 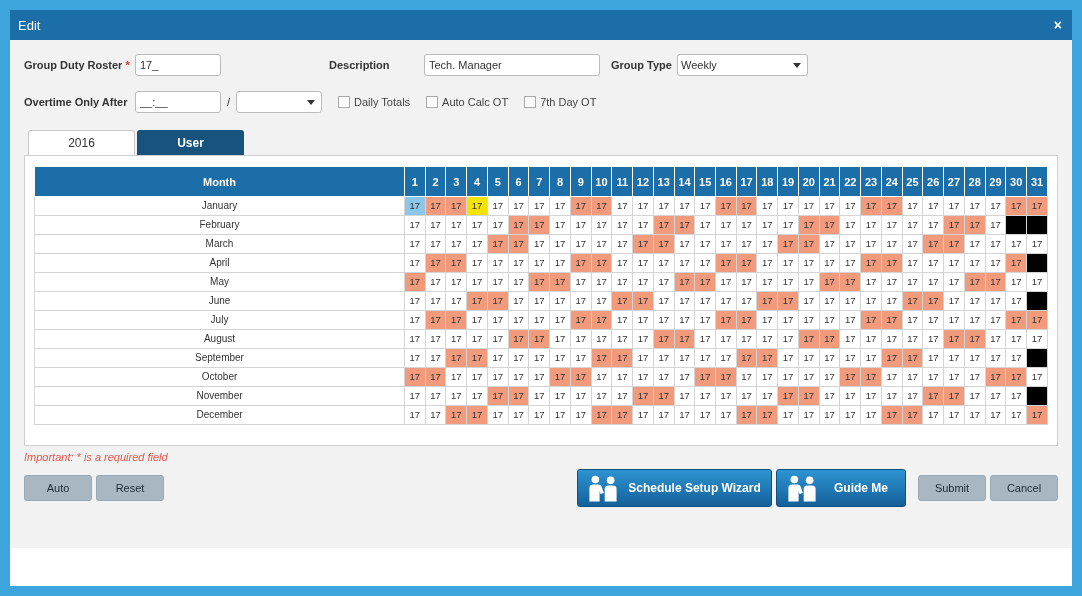 What do you see at coordinates (190, 142) in the screenshot?
I see `tab: User` at bounding box center [190, 142].